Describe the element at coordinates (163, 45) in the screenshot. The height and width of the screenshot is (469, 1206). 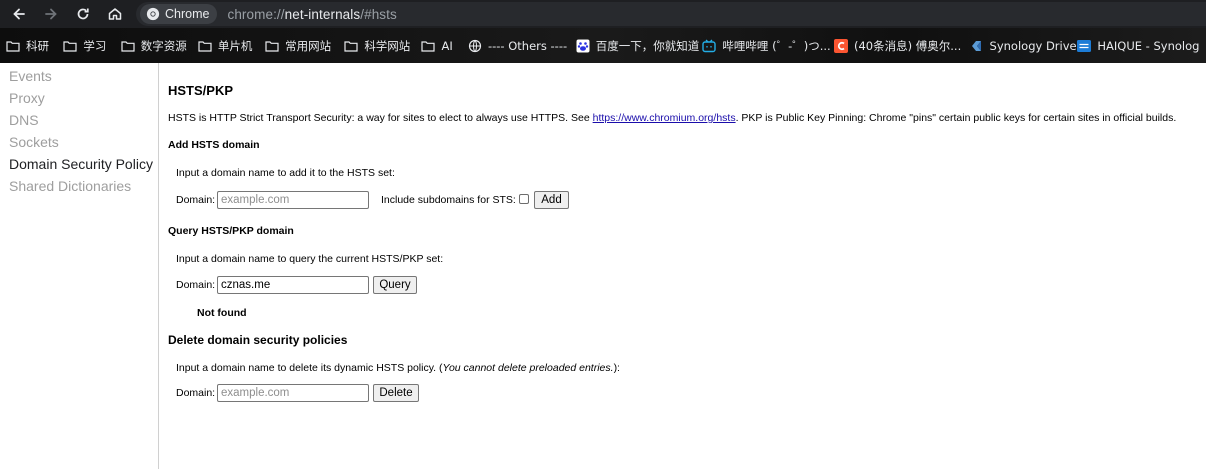
I see `bookmark-label: 数字资源` at that location.